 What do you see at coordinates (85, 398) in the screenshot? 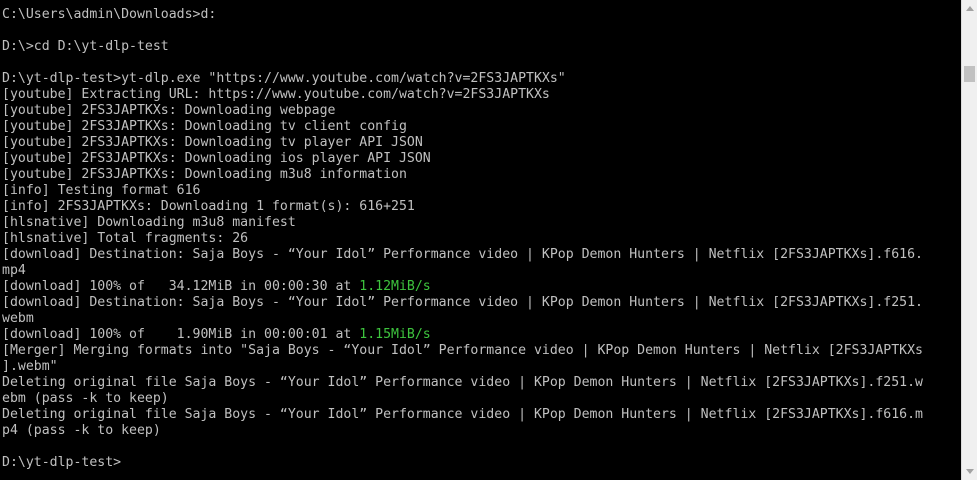
I see `line-text: ebm (pass -k to keep)` at bounding box center [85, 398].